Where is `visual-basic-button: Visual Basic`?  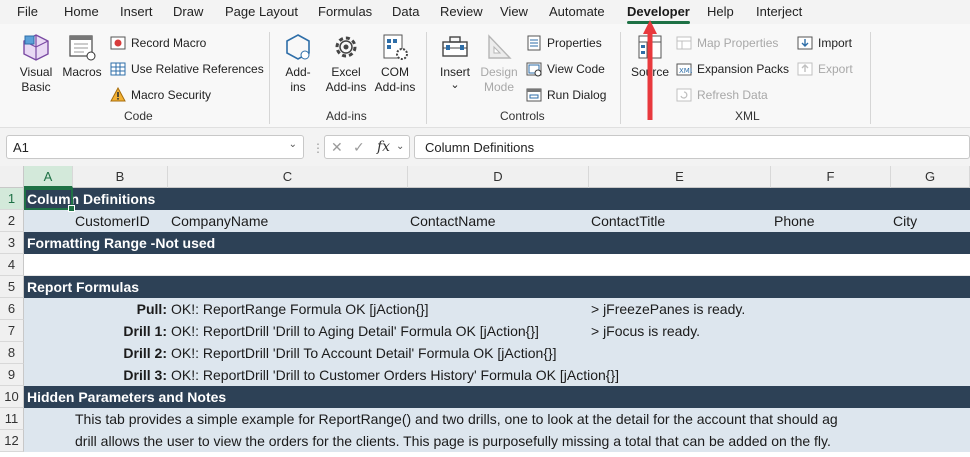 visual-basic-button: Visual Basic is located at coordinates (36, 63).